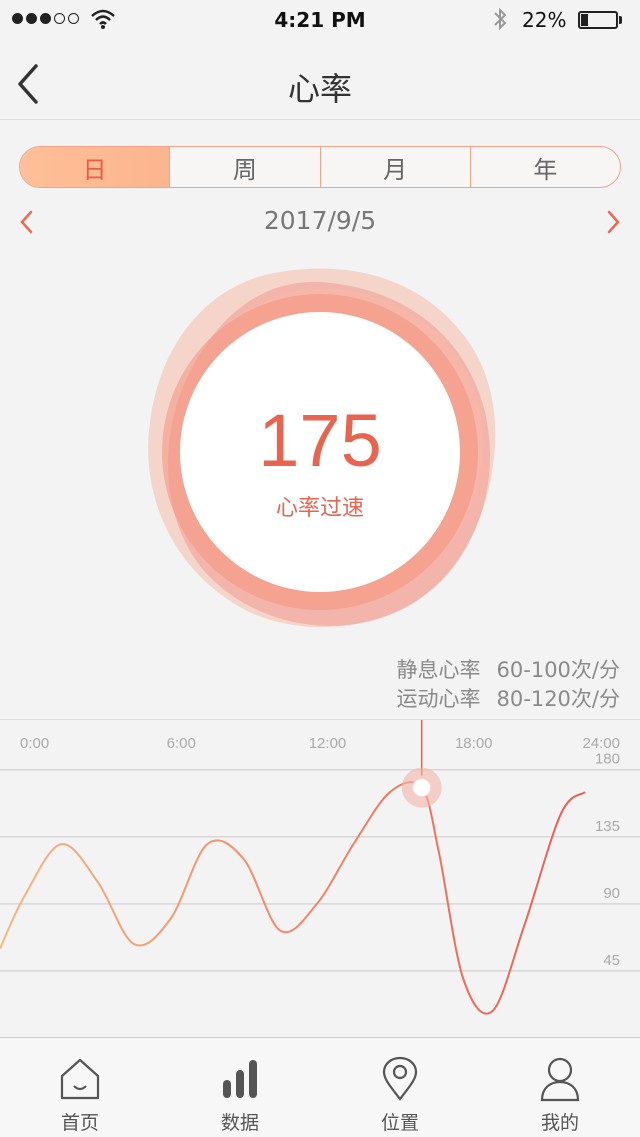 The height and width of the screenshot is (1137, 640). Describe the element at coordinates (422, 788) in the screenshot. I see `cursor-handle` at that location.